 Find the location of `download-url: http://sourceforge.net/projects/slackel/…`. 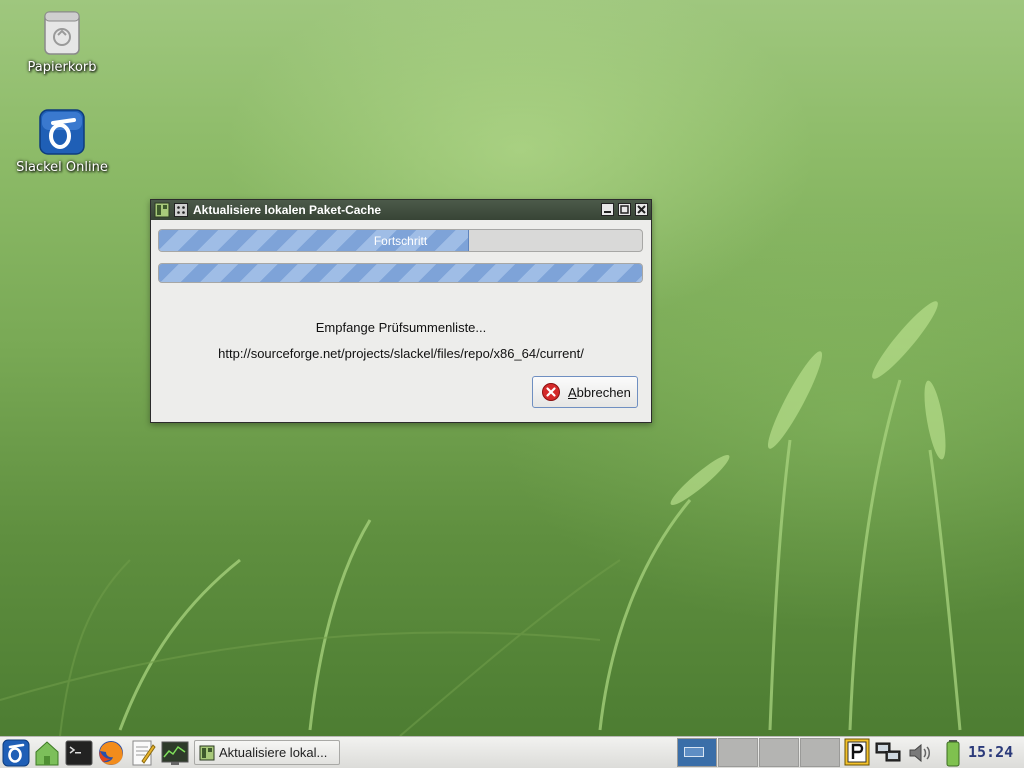

download-url: http://sourceforge.net/projects/slackel/… is located at coordinates (401, 353).